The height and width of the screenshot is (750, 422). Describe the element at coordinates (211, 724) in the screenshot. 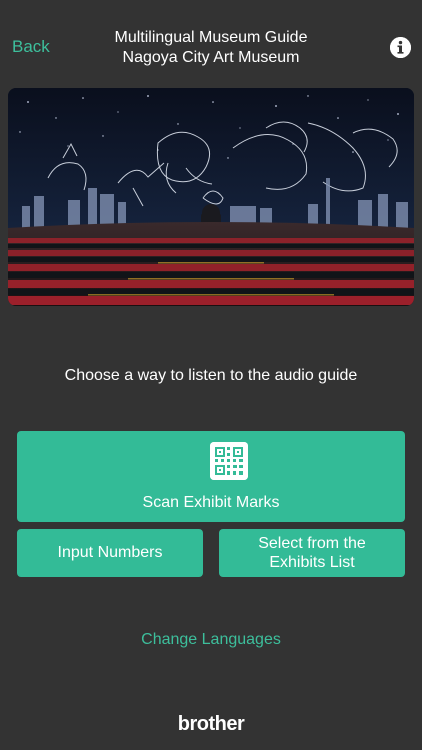

I see `brother-logo: brother` at that location.